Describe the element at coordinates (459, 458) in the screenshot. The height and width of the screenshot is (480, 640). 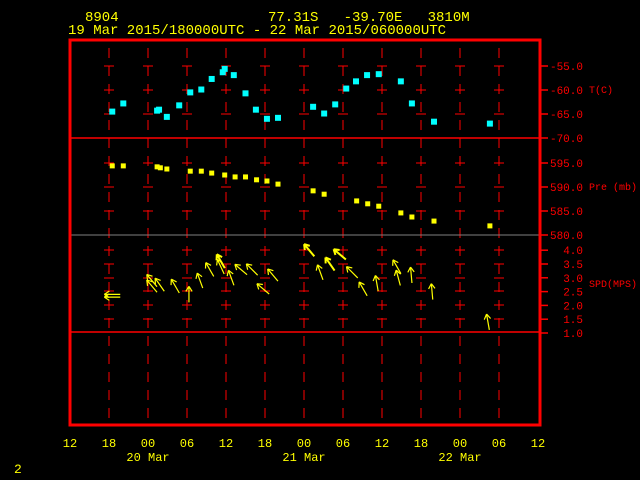
I see `x-date-label: 22 Mar` at that location.